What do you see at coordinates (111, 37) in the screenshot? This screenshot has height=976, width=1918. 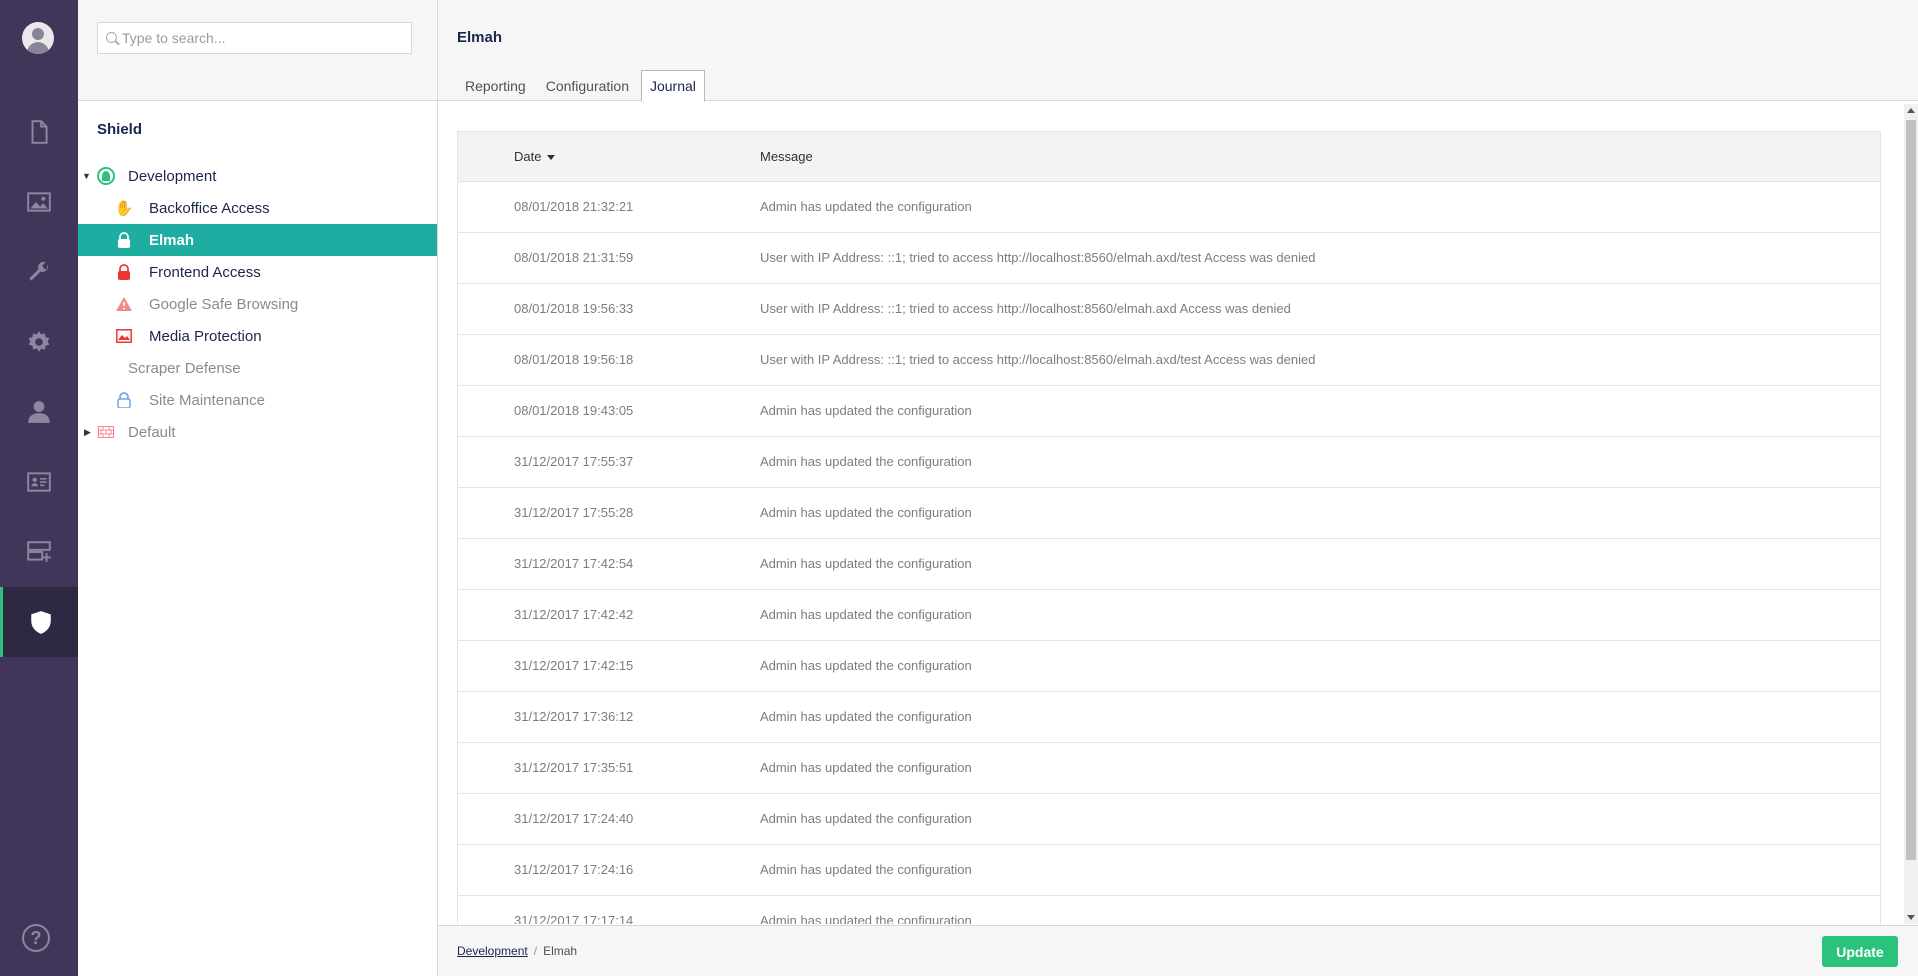 I see `search-icon` at bounding box center [111, 37].